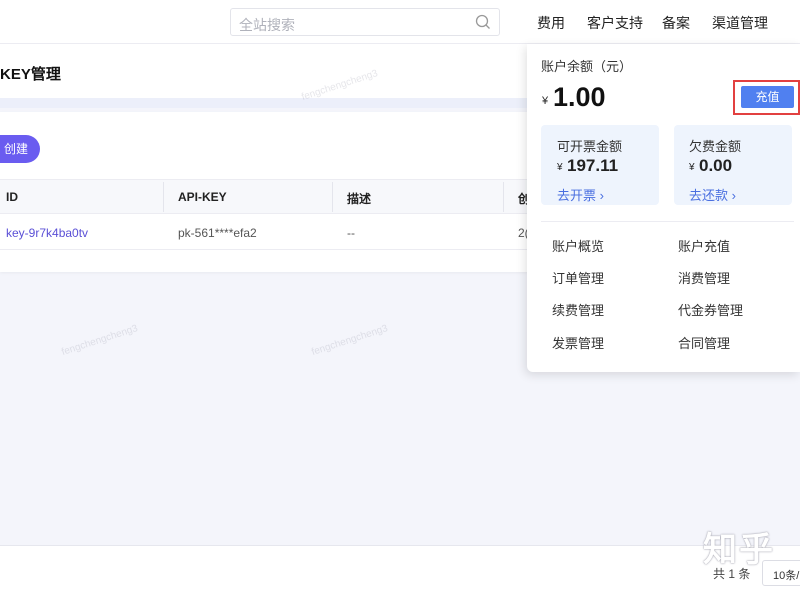  Describe the element at coordinates (692, 167) in the screenshot. I see `owed-currency: ¥` at that location.